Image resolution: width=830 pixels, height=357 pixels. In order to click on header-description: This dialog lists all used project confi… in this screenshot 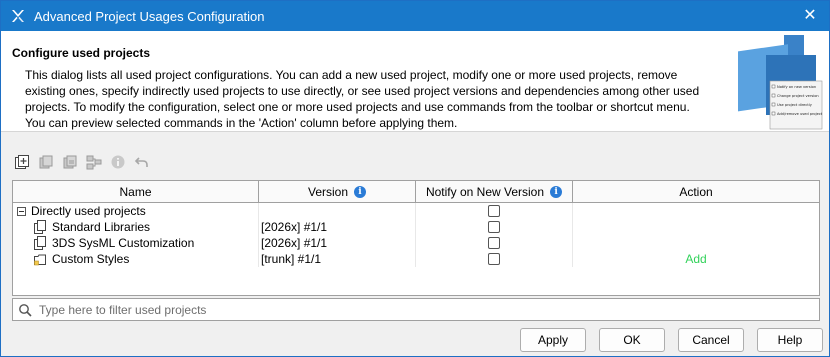, I will do `click(362, 99)`.